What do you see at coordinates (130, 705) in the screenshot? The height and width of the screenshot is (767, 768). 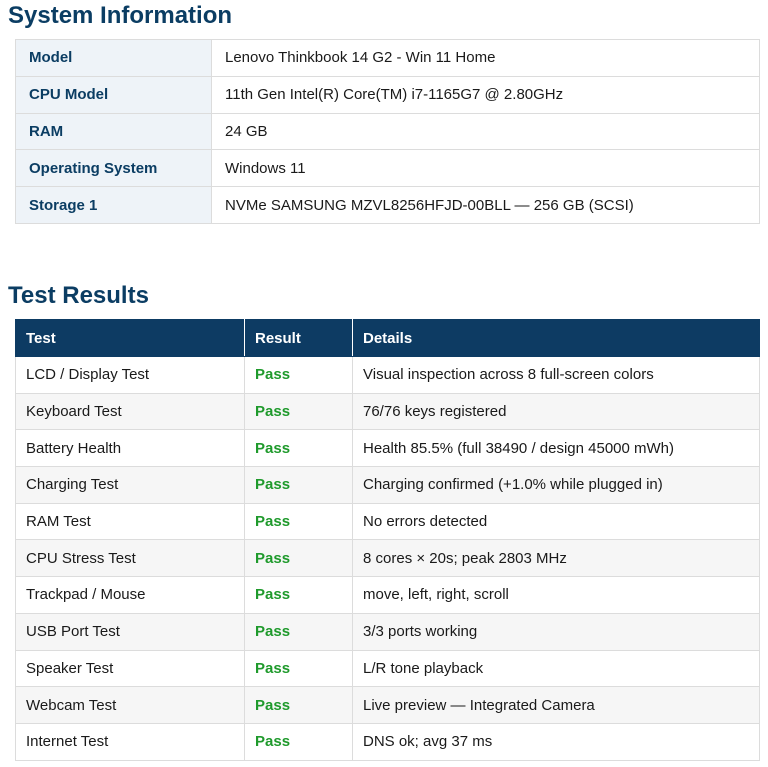 I see `test-name: Webcam Test` at bounding box center [130, 705].